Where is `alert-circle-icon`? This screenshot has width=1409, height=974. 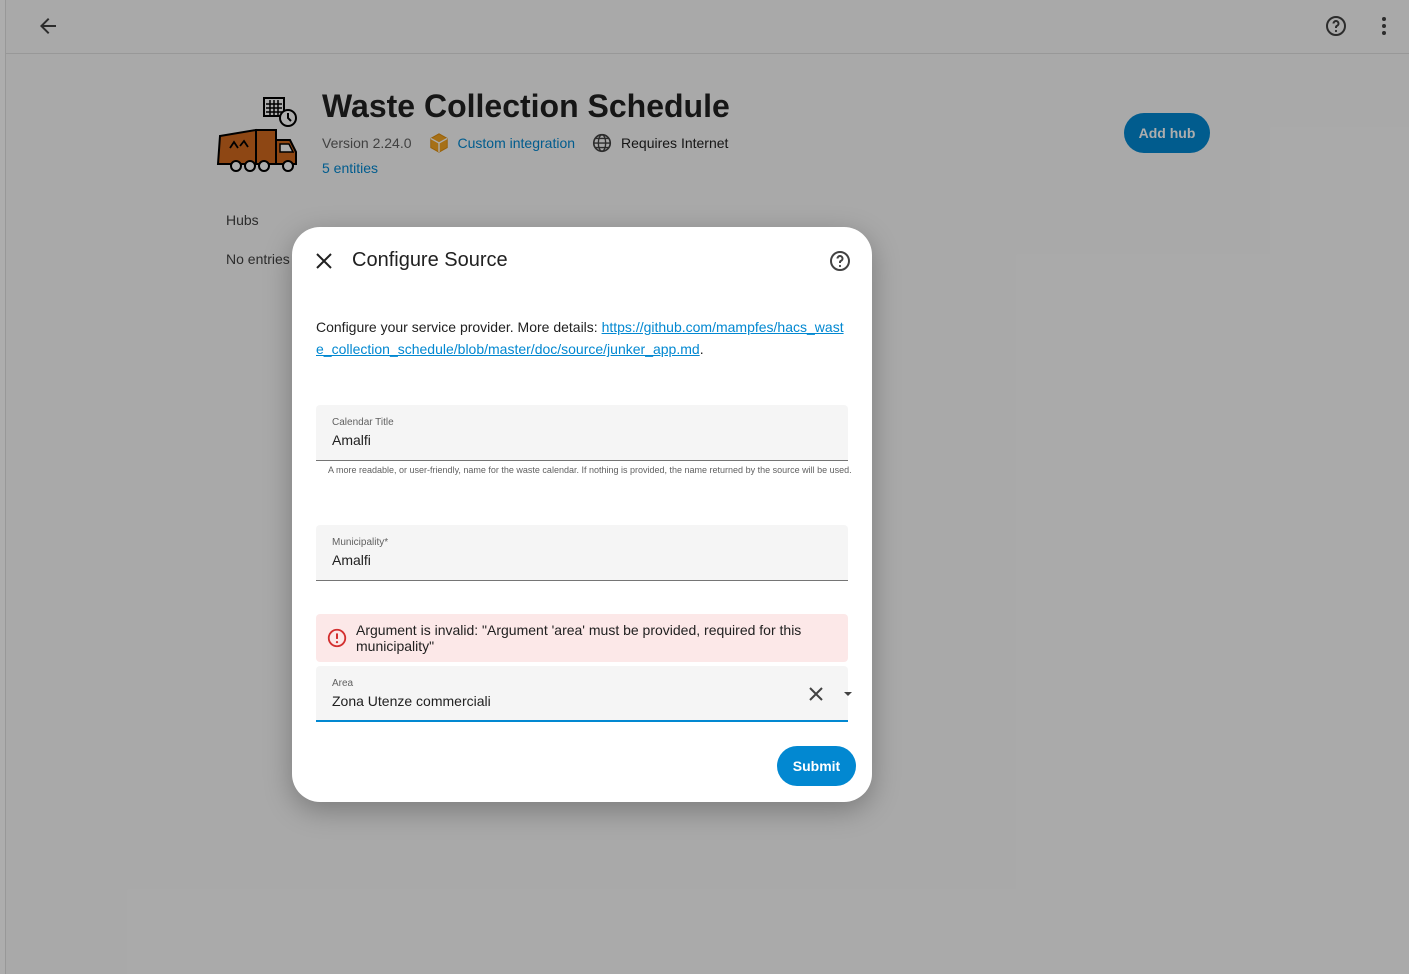
alert-circle-icon is located at coordinates (337, 638).